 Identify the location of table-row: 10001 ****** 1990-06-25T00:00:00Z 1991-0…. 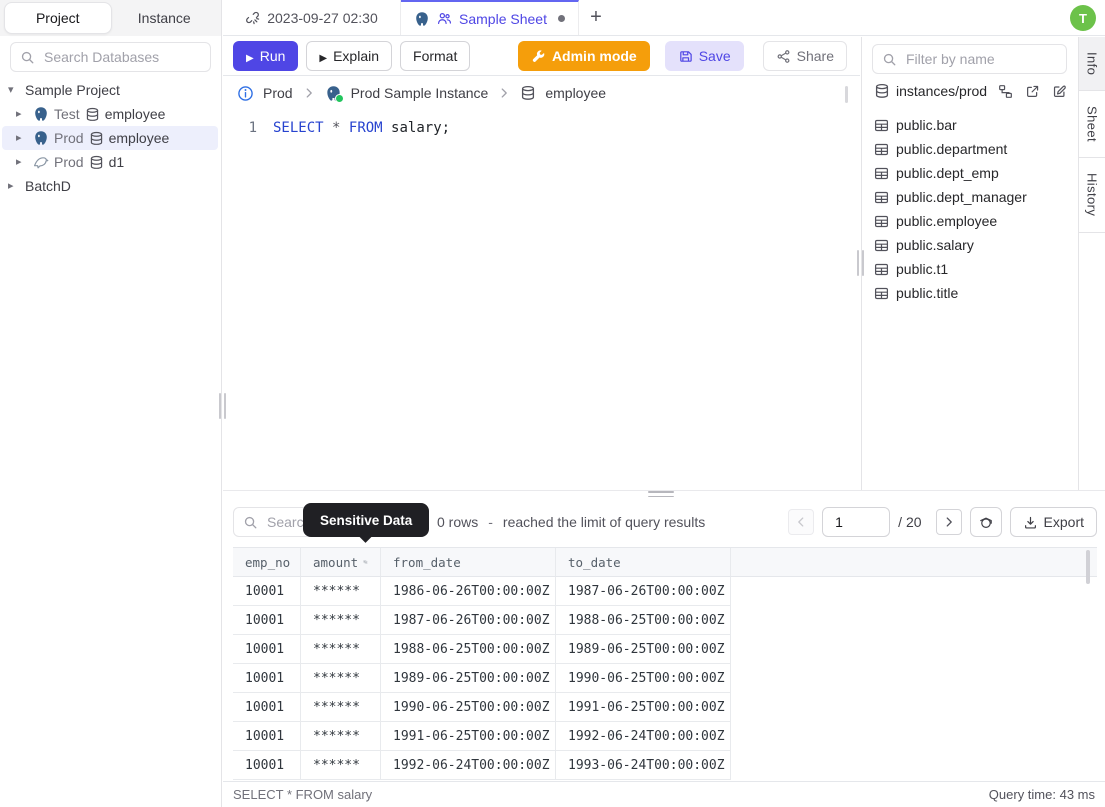
(665, 707).